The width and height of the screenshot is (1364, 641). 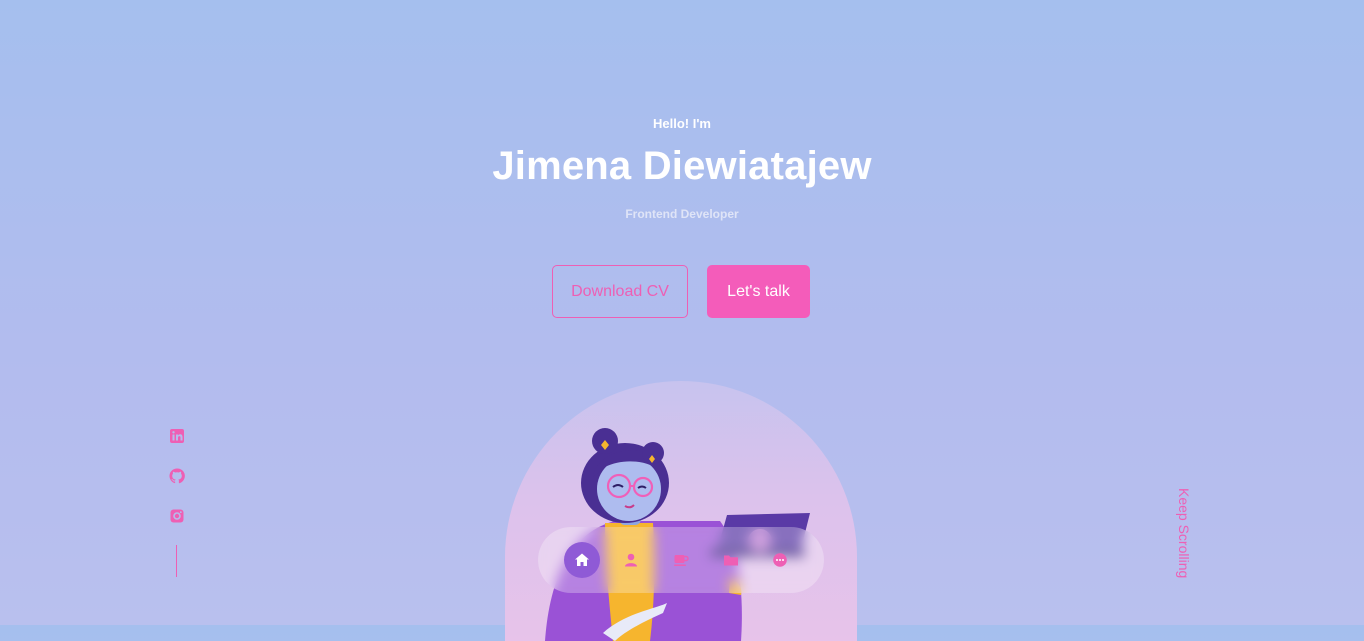 I want to click on social-divider-line, so click(x=176, y=561).